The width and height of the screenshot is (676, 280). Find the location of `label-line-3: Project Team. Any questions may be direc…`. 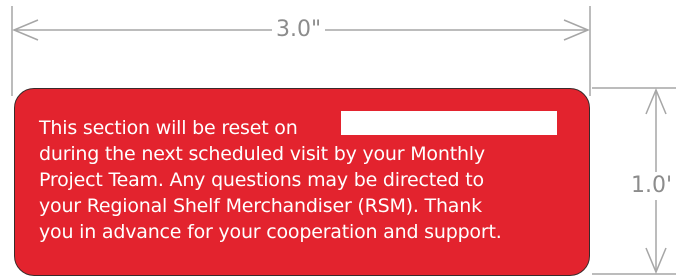

label-line-3: Project Team. Any questions may be direc… is located at coordinates (261, 180).